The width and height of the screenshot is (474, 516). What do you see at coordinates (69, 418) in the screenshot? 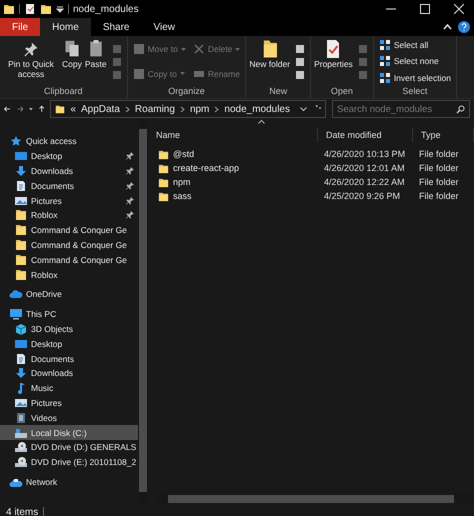
I see `nav-item: Videos` at bounding box center [69, 418].